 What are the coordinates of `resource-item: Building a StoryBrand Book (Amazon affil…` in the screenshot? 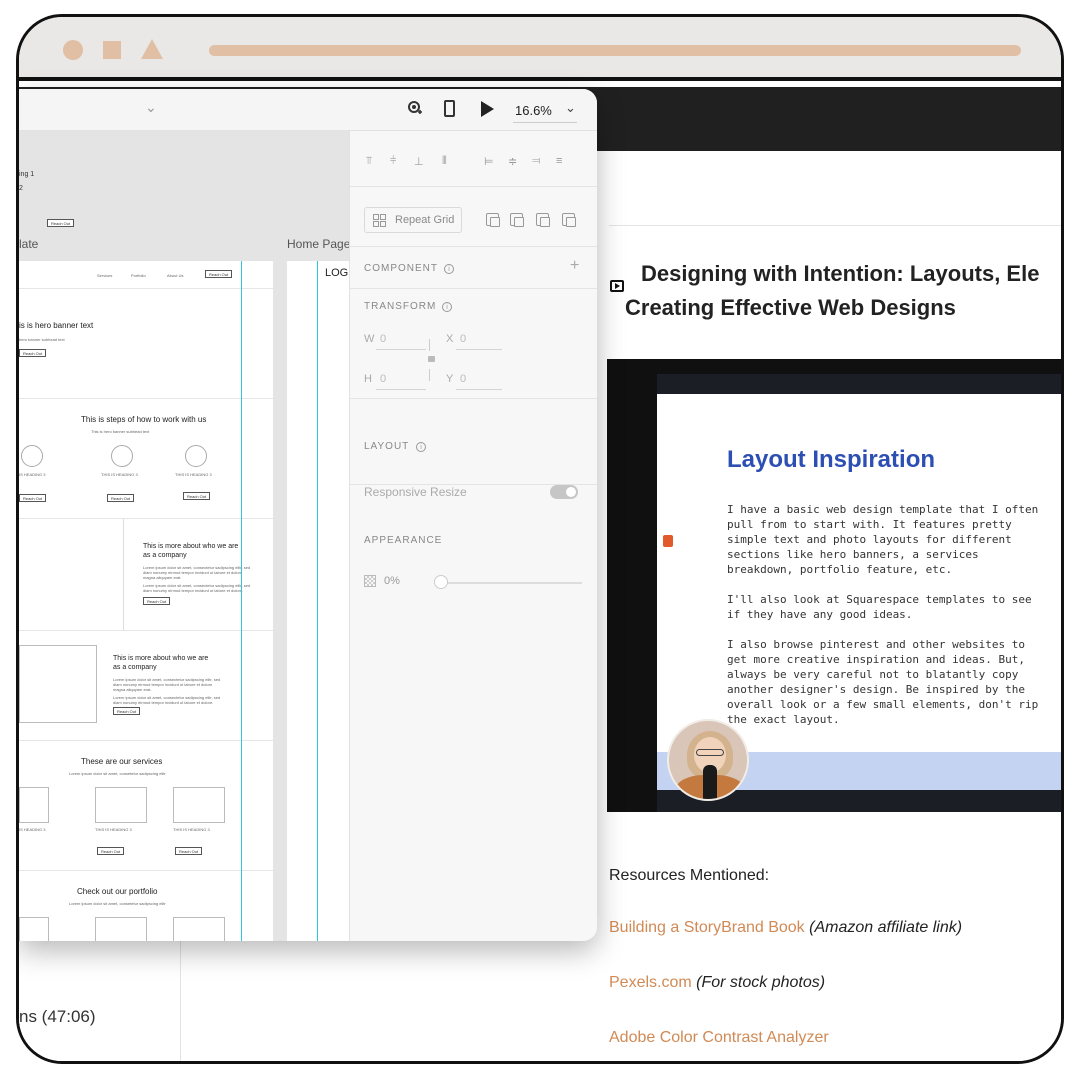 It's located at (785, 928).